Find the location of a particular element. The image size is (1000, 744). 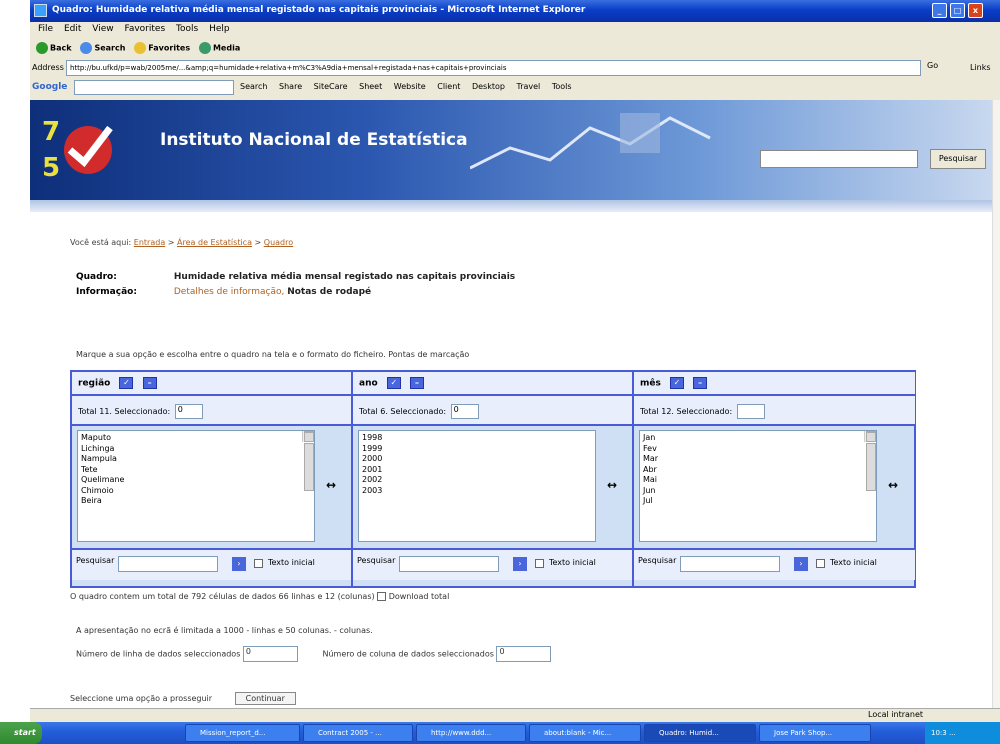

start-button: start is located at coordinates (21, 733).